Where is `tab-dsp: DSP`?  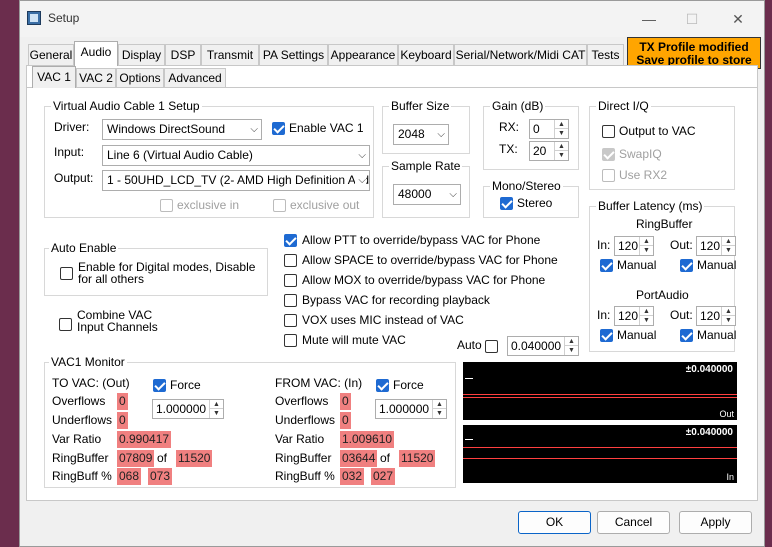
tab-dsp: DSP is located at coordinates (183, 55).